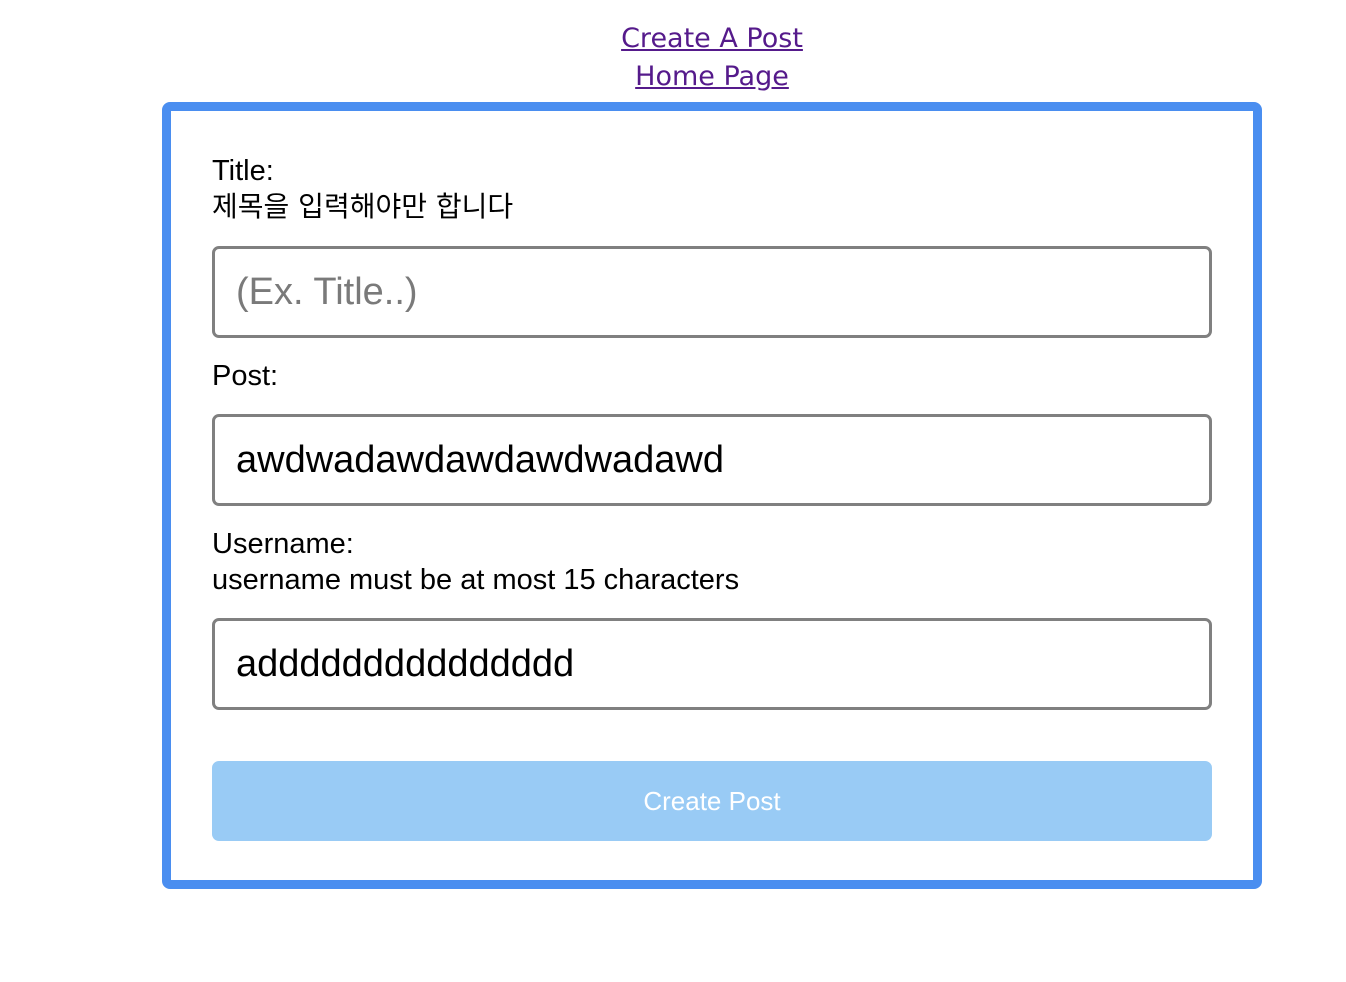 The height and width of the screenshot is (982, 1346). I want to click on create-post-link: Create A Post, so click(673, 39).